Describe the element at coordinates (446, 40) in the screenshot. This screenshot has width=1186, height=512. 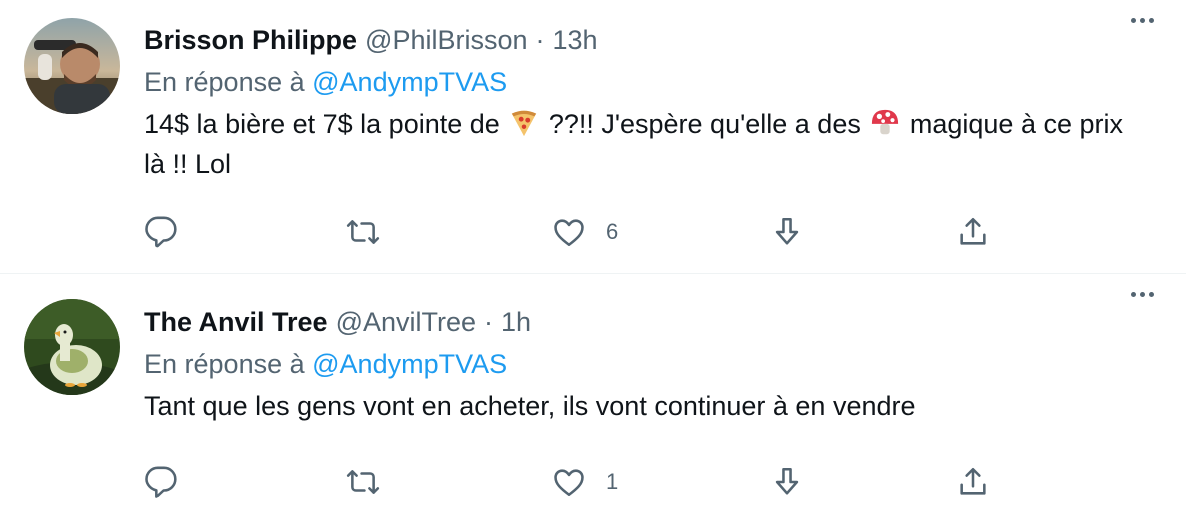
I see `user-handle: @PhilBrisson` at that location.